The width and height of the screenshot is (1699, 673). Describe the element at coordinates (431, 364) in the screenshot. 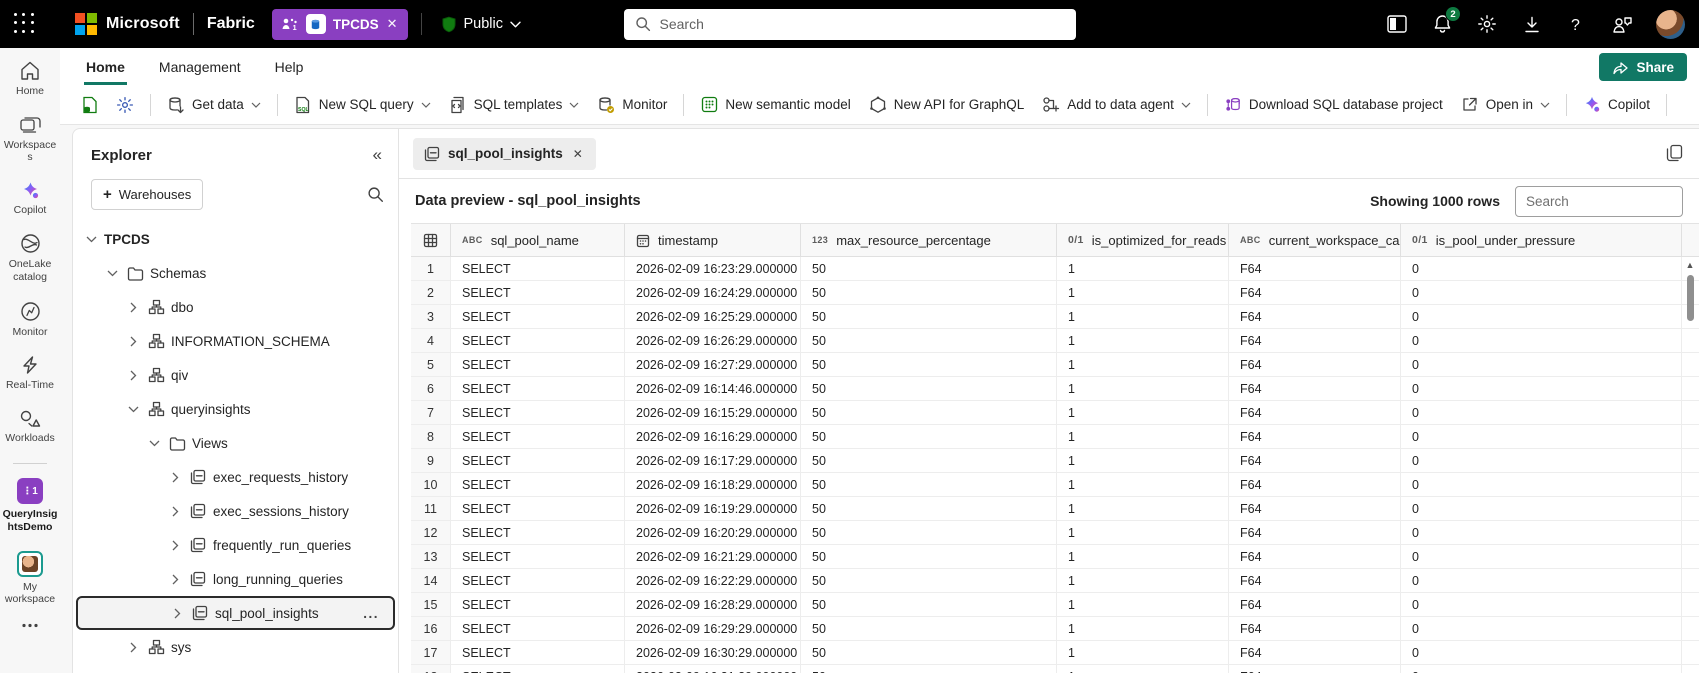

I see `row-number-cell: 5` at that location.